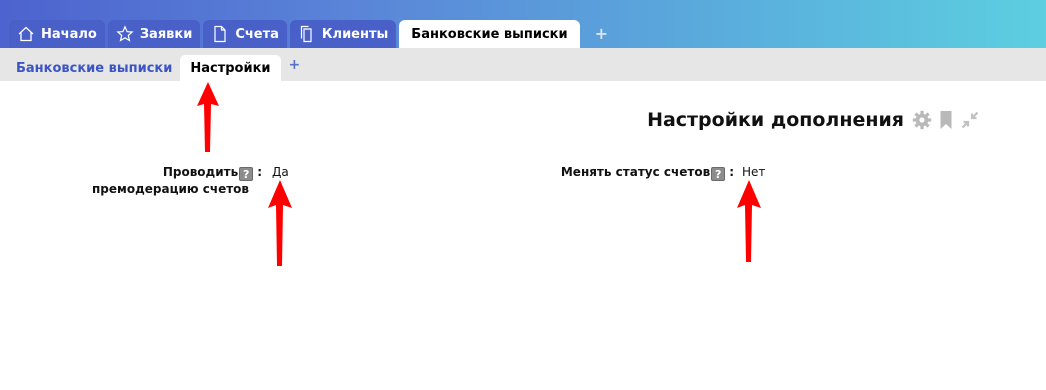 This screenshot has width=1046, height=390. I want to click on tab-home: Начало, so click(57, 34).